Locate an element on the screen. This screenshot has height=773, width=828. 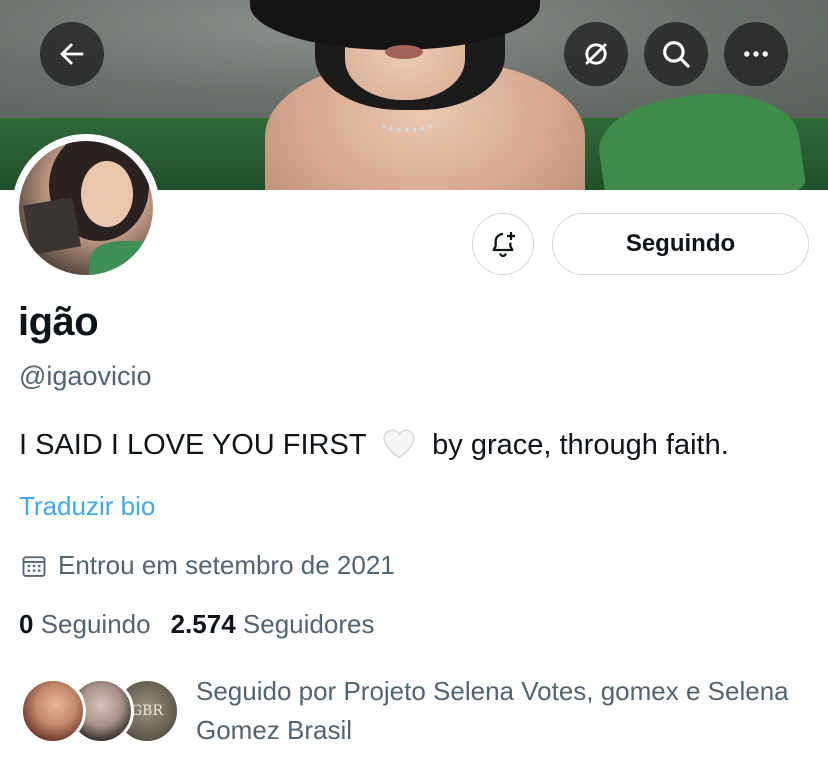
more-icon is located at coordinates (756, 54).